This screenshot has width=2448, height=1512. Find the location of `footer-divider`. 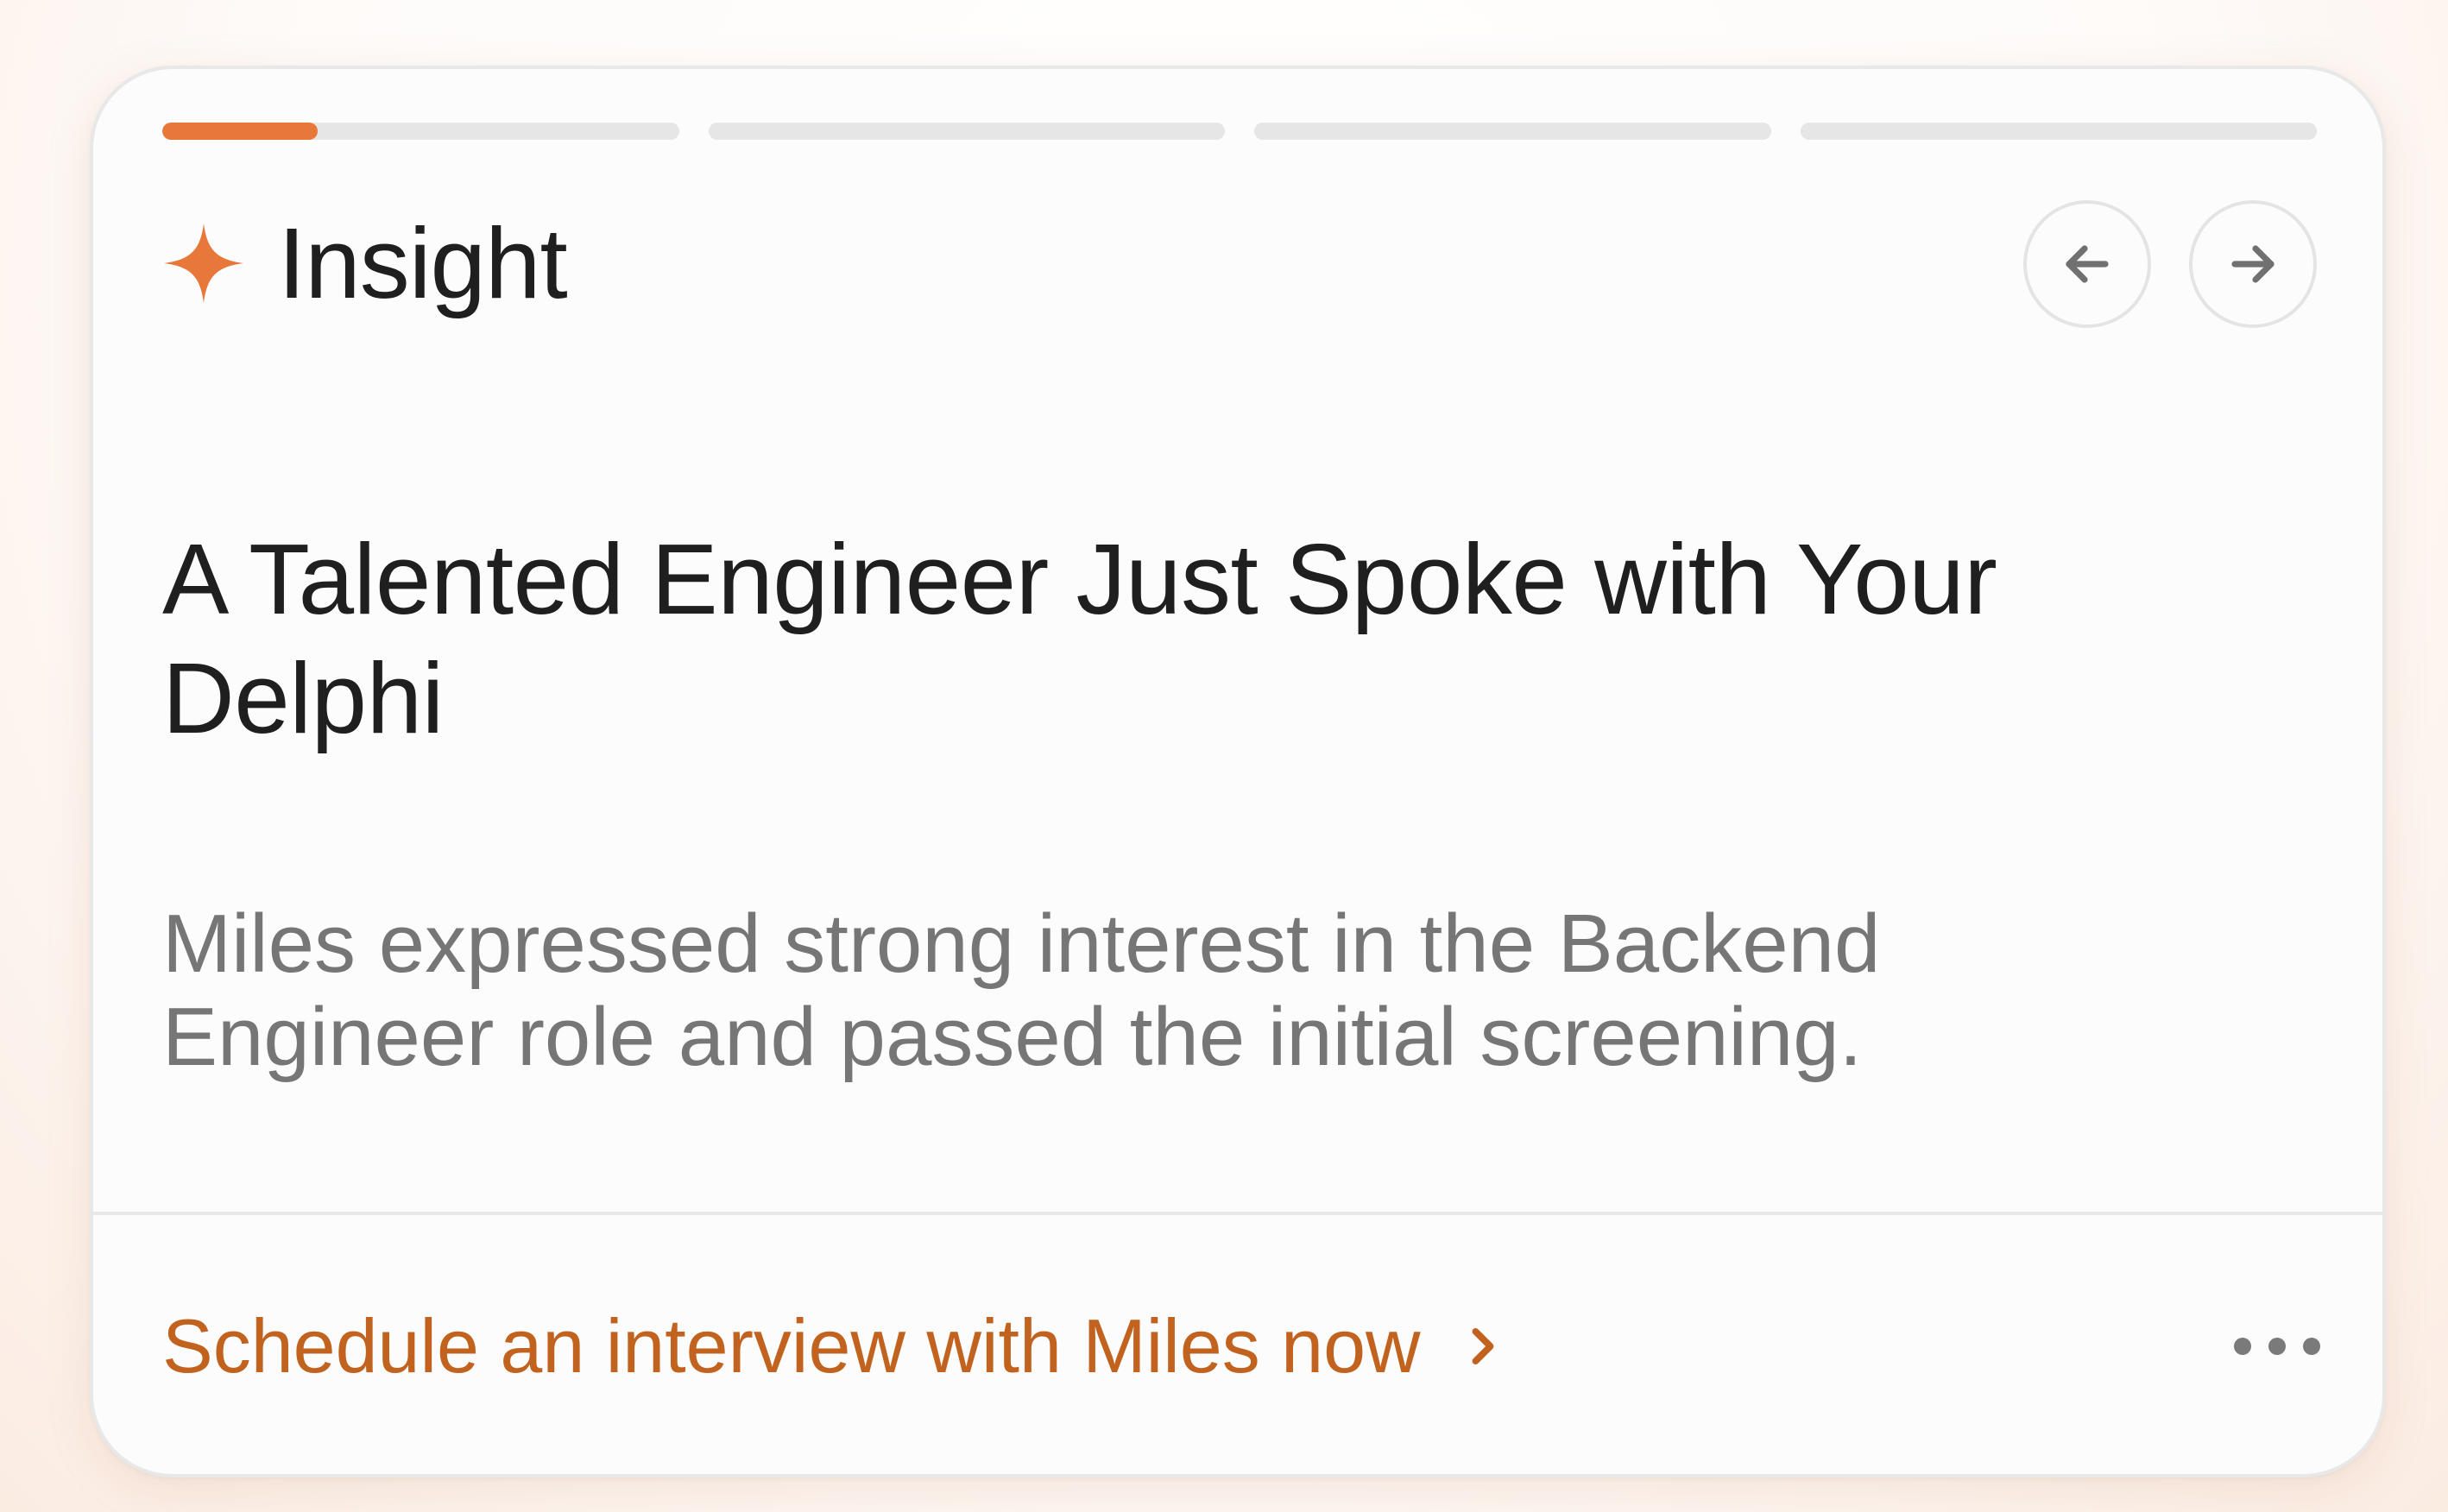

footer-divider is located at coordinates (1238, 1213).